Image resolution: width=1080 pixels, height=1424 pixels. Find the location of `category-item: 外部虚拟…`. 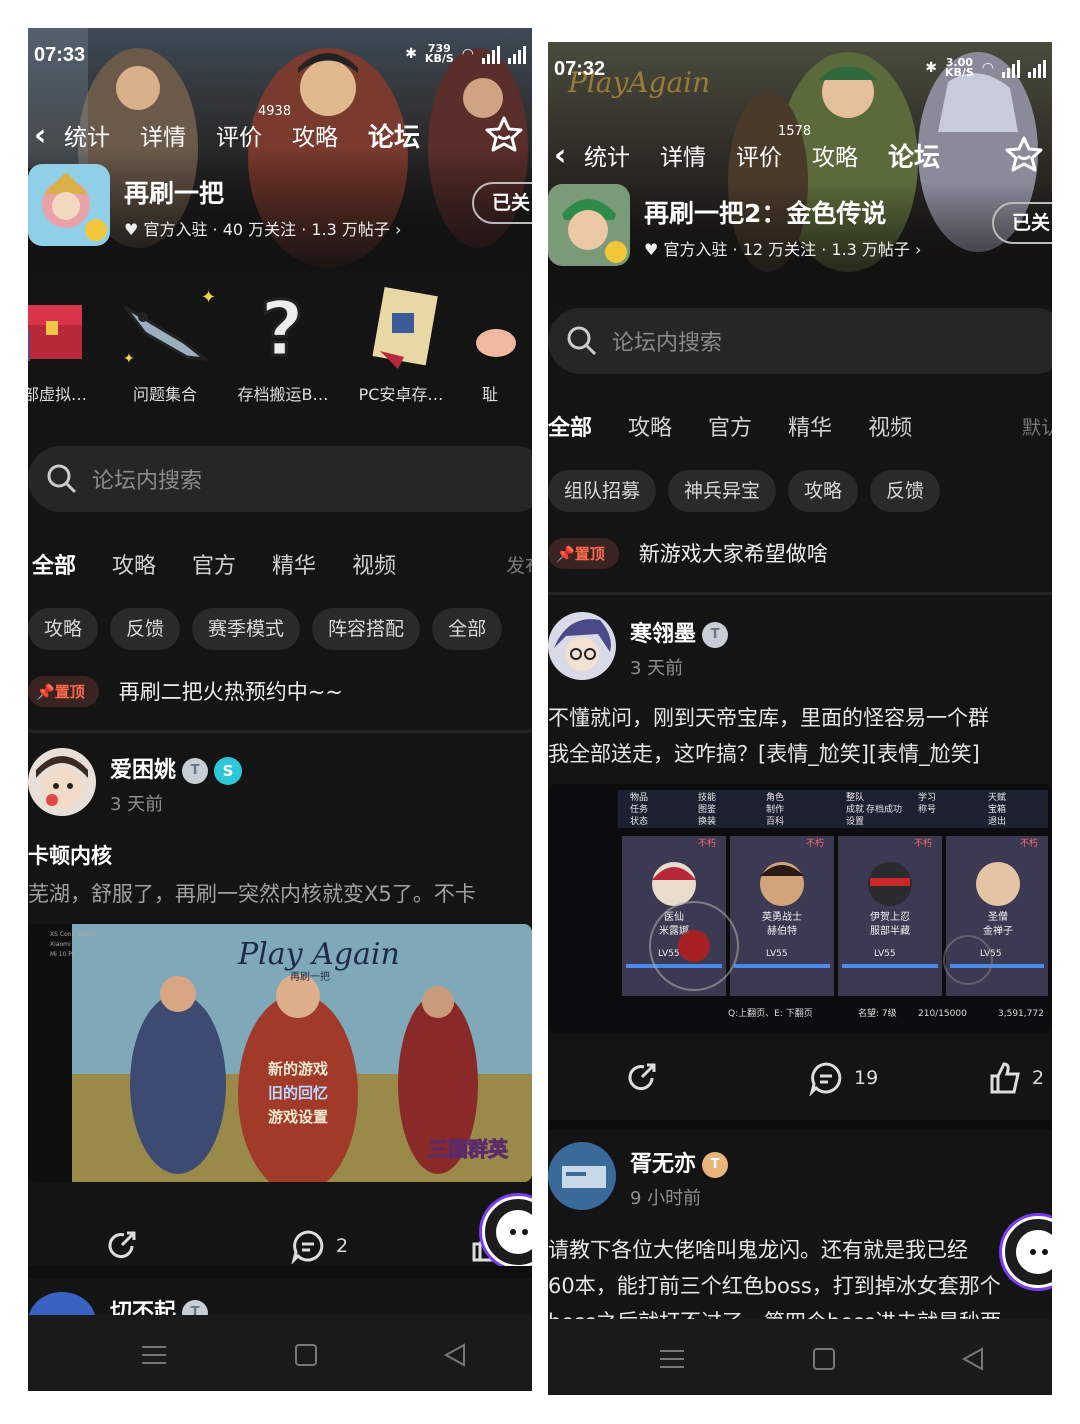

category-item: 外部虚拟… is located at coordinates (67, 358).